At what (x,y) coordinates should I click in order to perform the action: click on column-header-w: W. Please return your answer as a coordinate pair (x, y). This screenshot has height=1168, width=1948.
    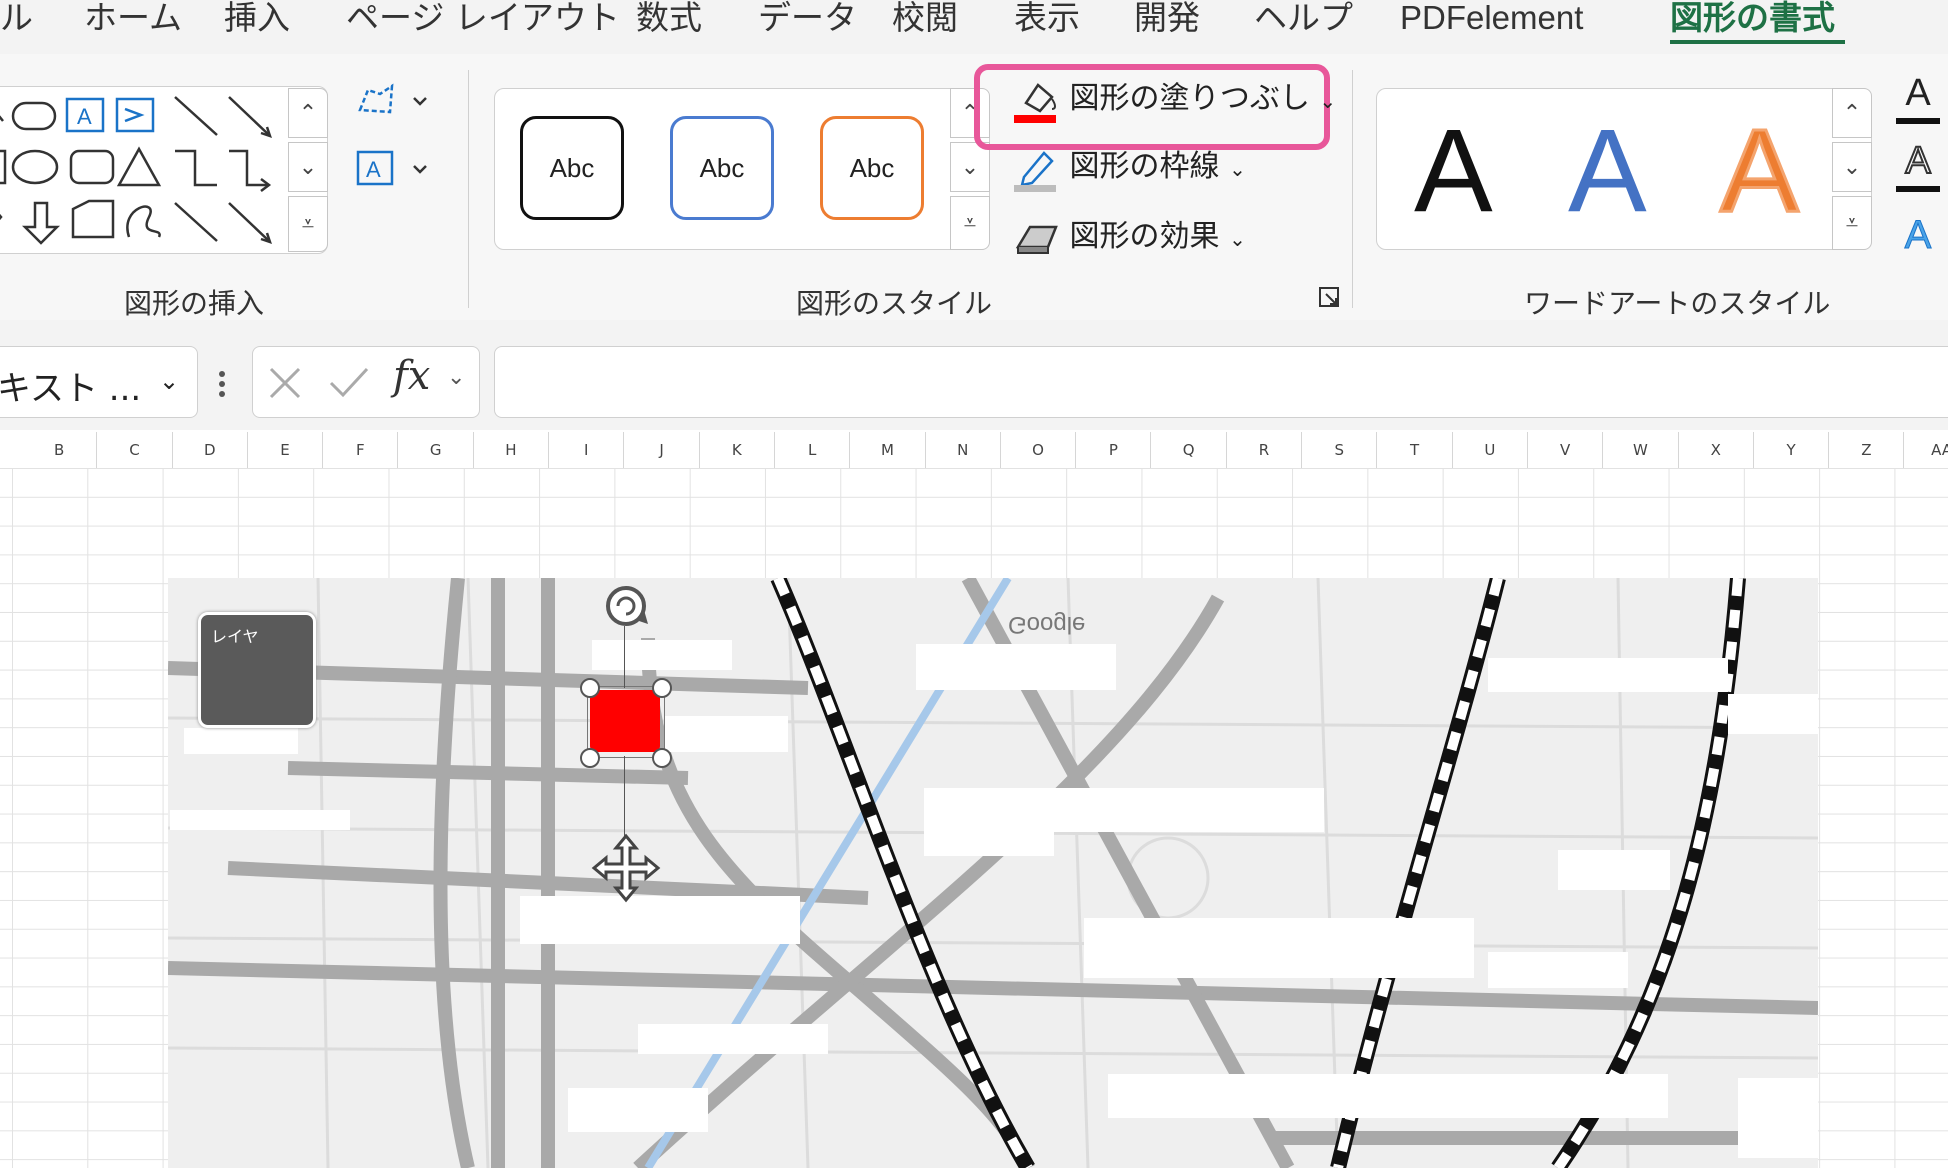
    Looking at the image, I should click on (1641, 450).